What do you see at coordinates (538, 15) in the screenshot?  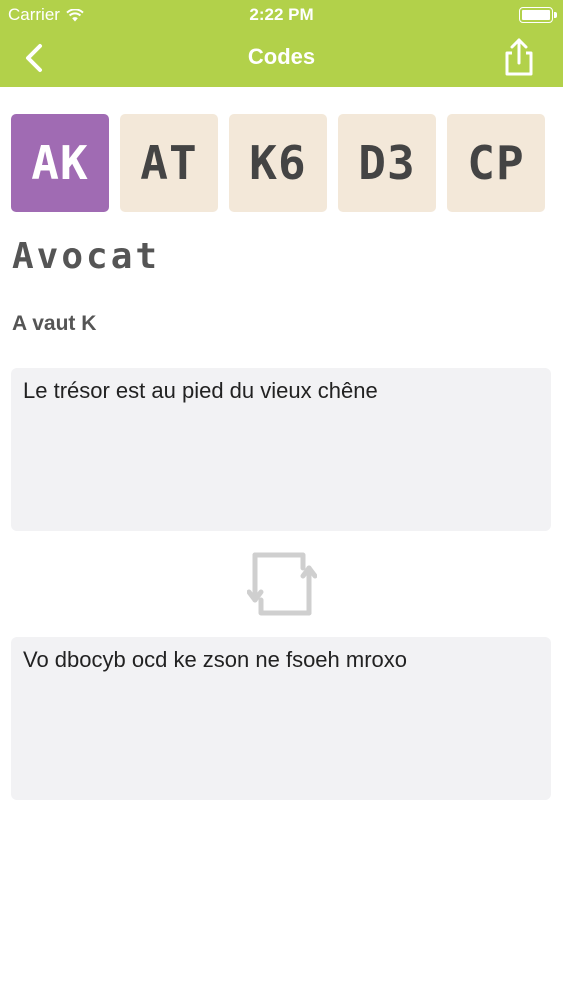 I see `battery-icon` at bounding box center [538, 15].